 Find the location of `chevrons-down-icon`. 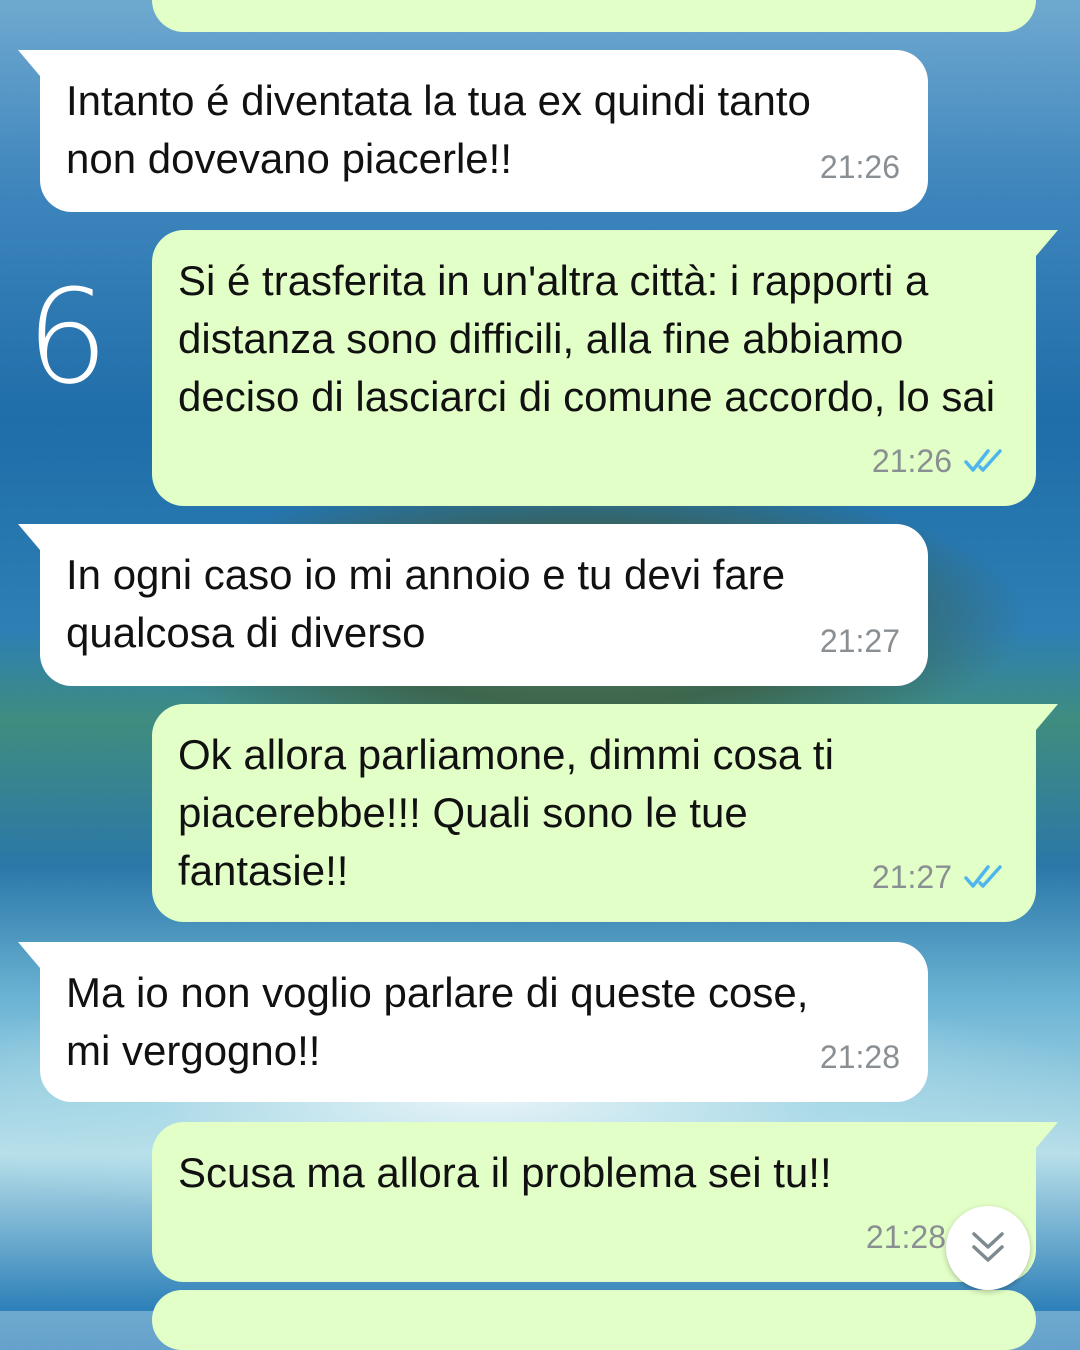

chevrons-down-icon is located at coordinates (988, 1247).